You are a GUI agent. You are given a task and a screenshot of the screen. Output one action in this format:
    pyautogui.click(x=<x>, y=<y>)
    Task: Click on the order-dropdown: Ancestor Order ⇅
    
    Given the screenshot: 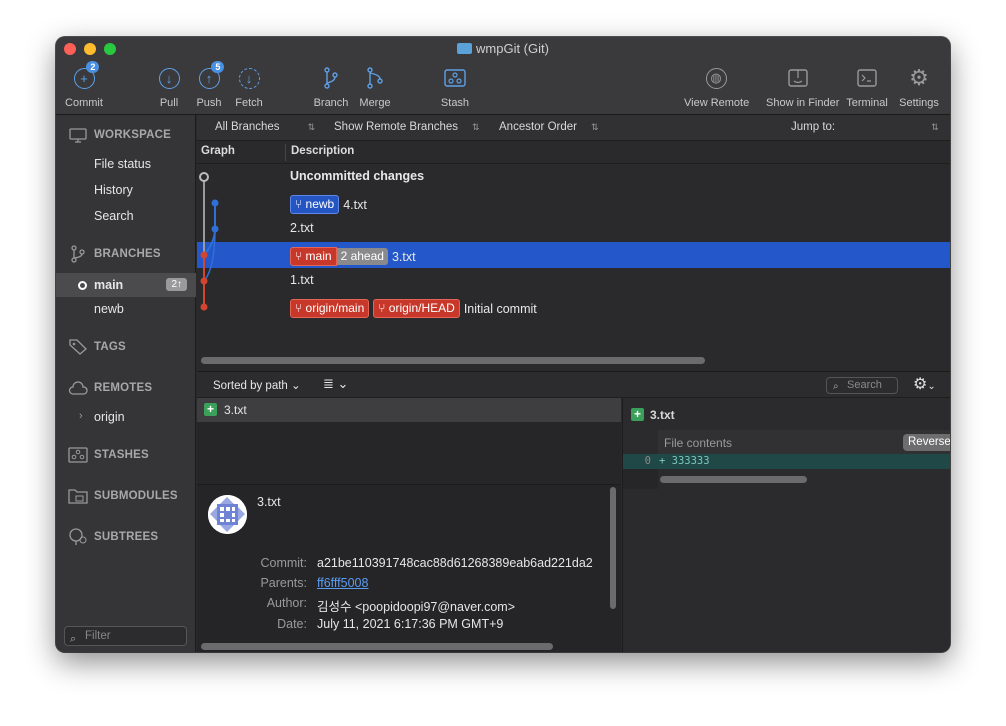 What is the action you would take?
    pyautogui.click(x=549, y=127)
    